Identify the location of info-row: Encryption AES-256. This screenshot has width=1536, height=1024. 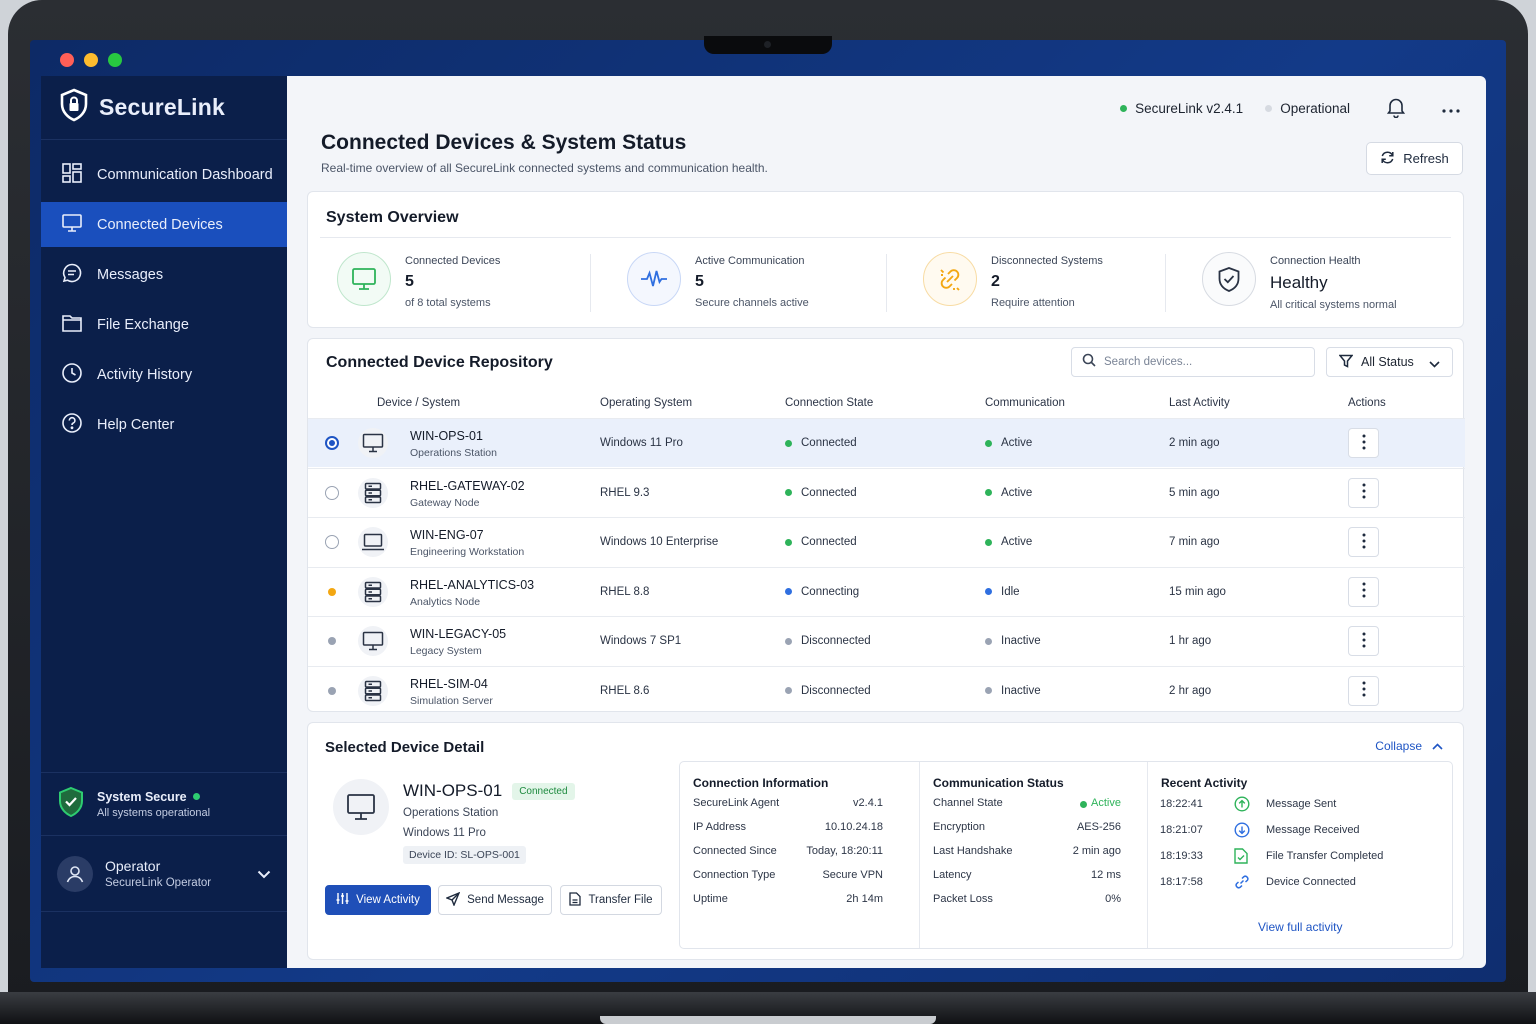
(1027, 827).